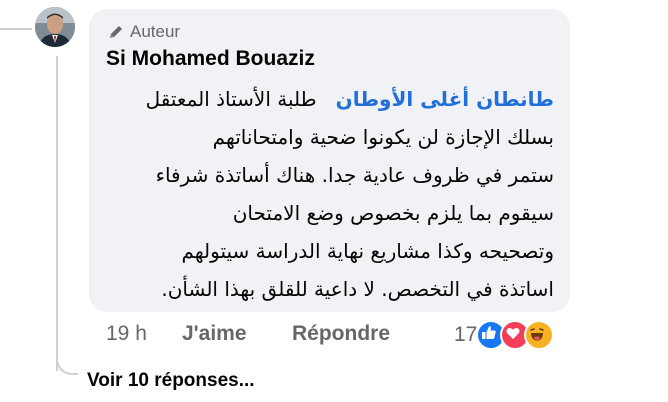 The image size is (668, 402). Describe the element at coordinates (466, 334) in the screenshot. I see `reactions-count: 17` at that location.